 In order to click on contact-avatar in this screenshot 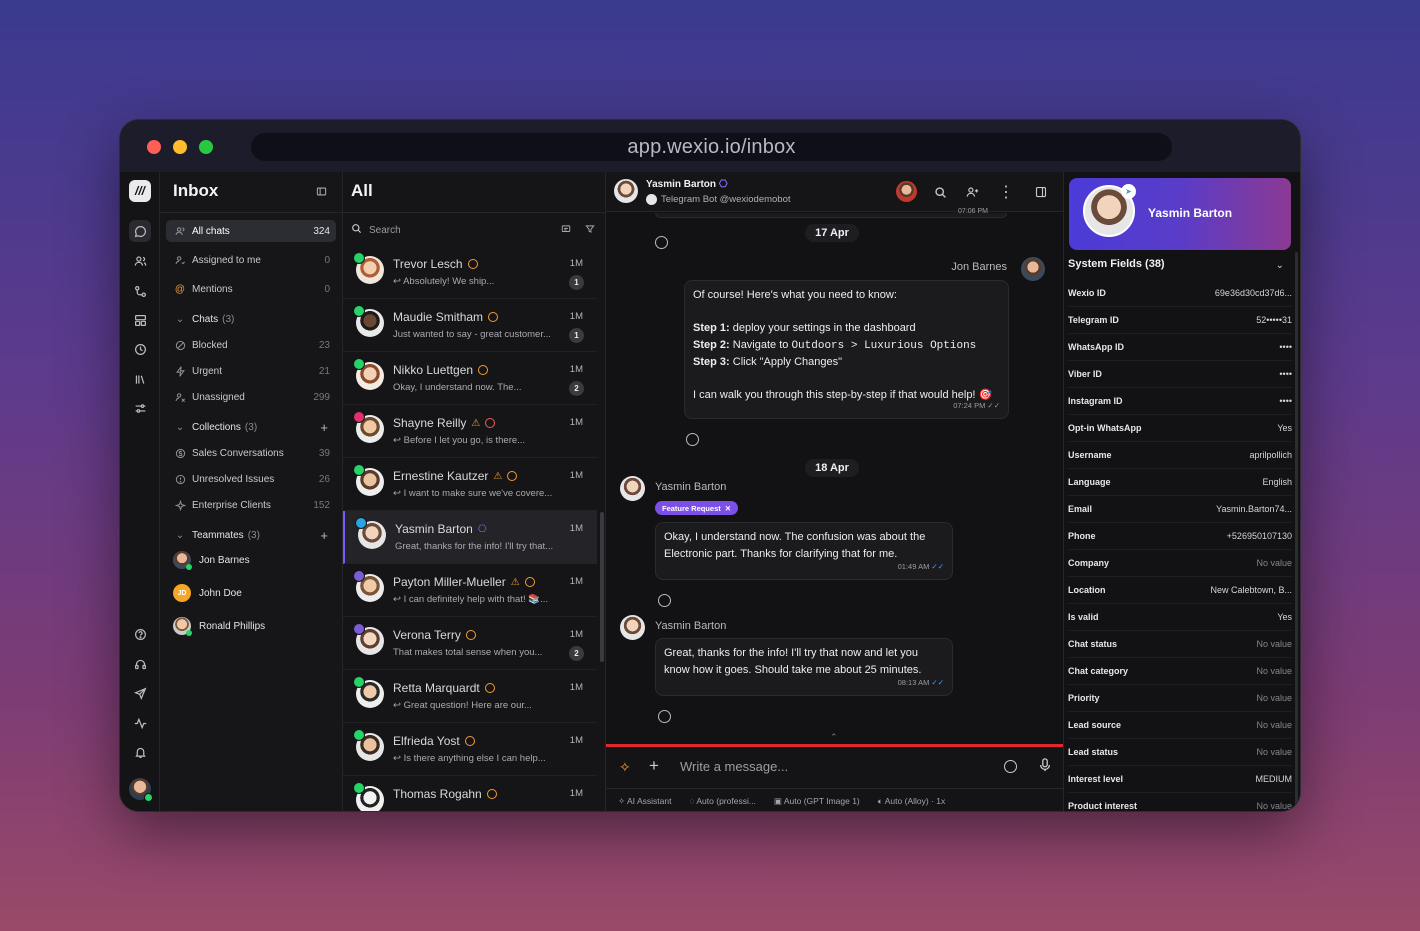, I will do `click(626, 191)`.